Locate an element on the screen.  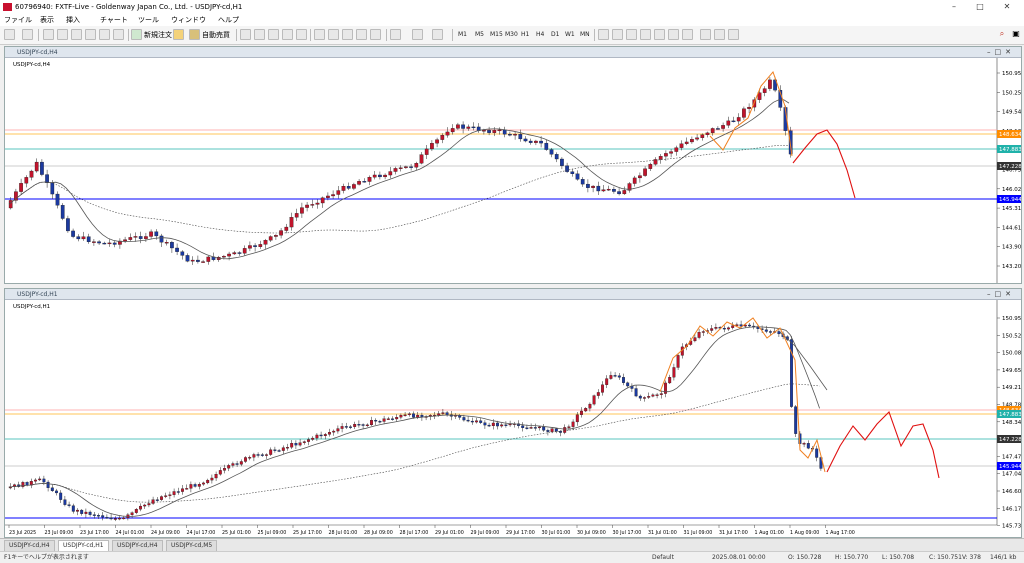
new-chart-icon is located at coordinates (9, 34).